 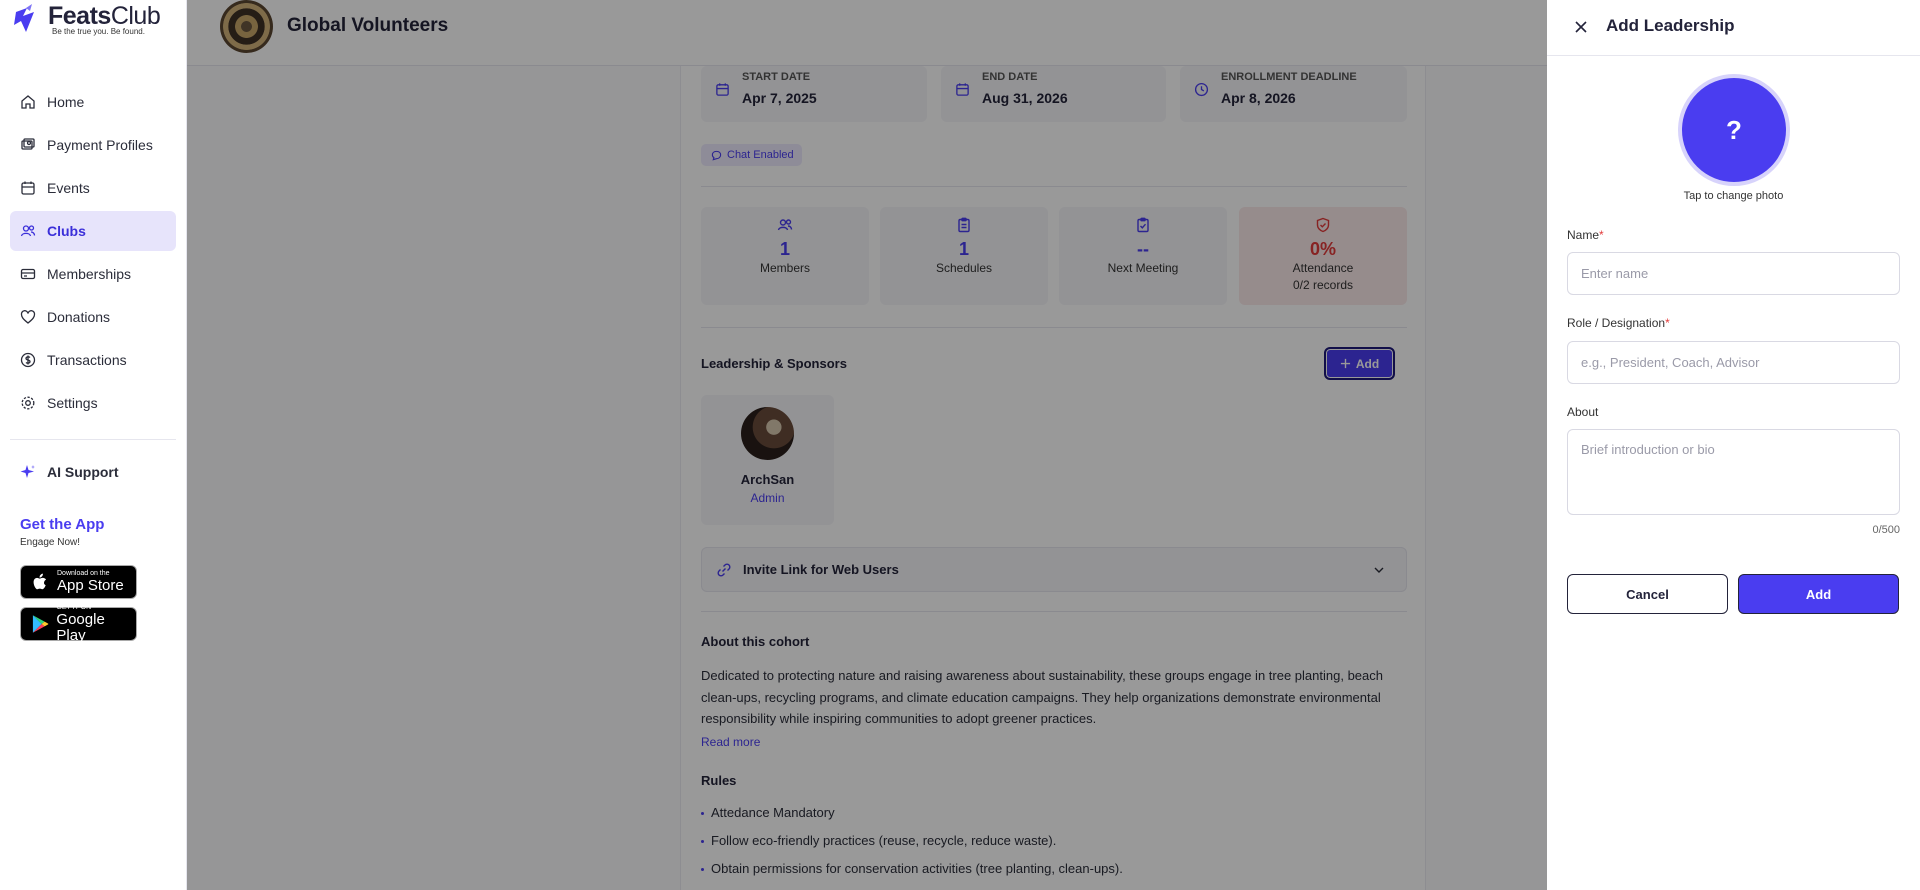 I want to click on sidebar-item-label: Memberships, so click(x=89, y=274).